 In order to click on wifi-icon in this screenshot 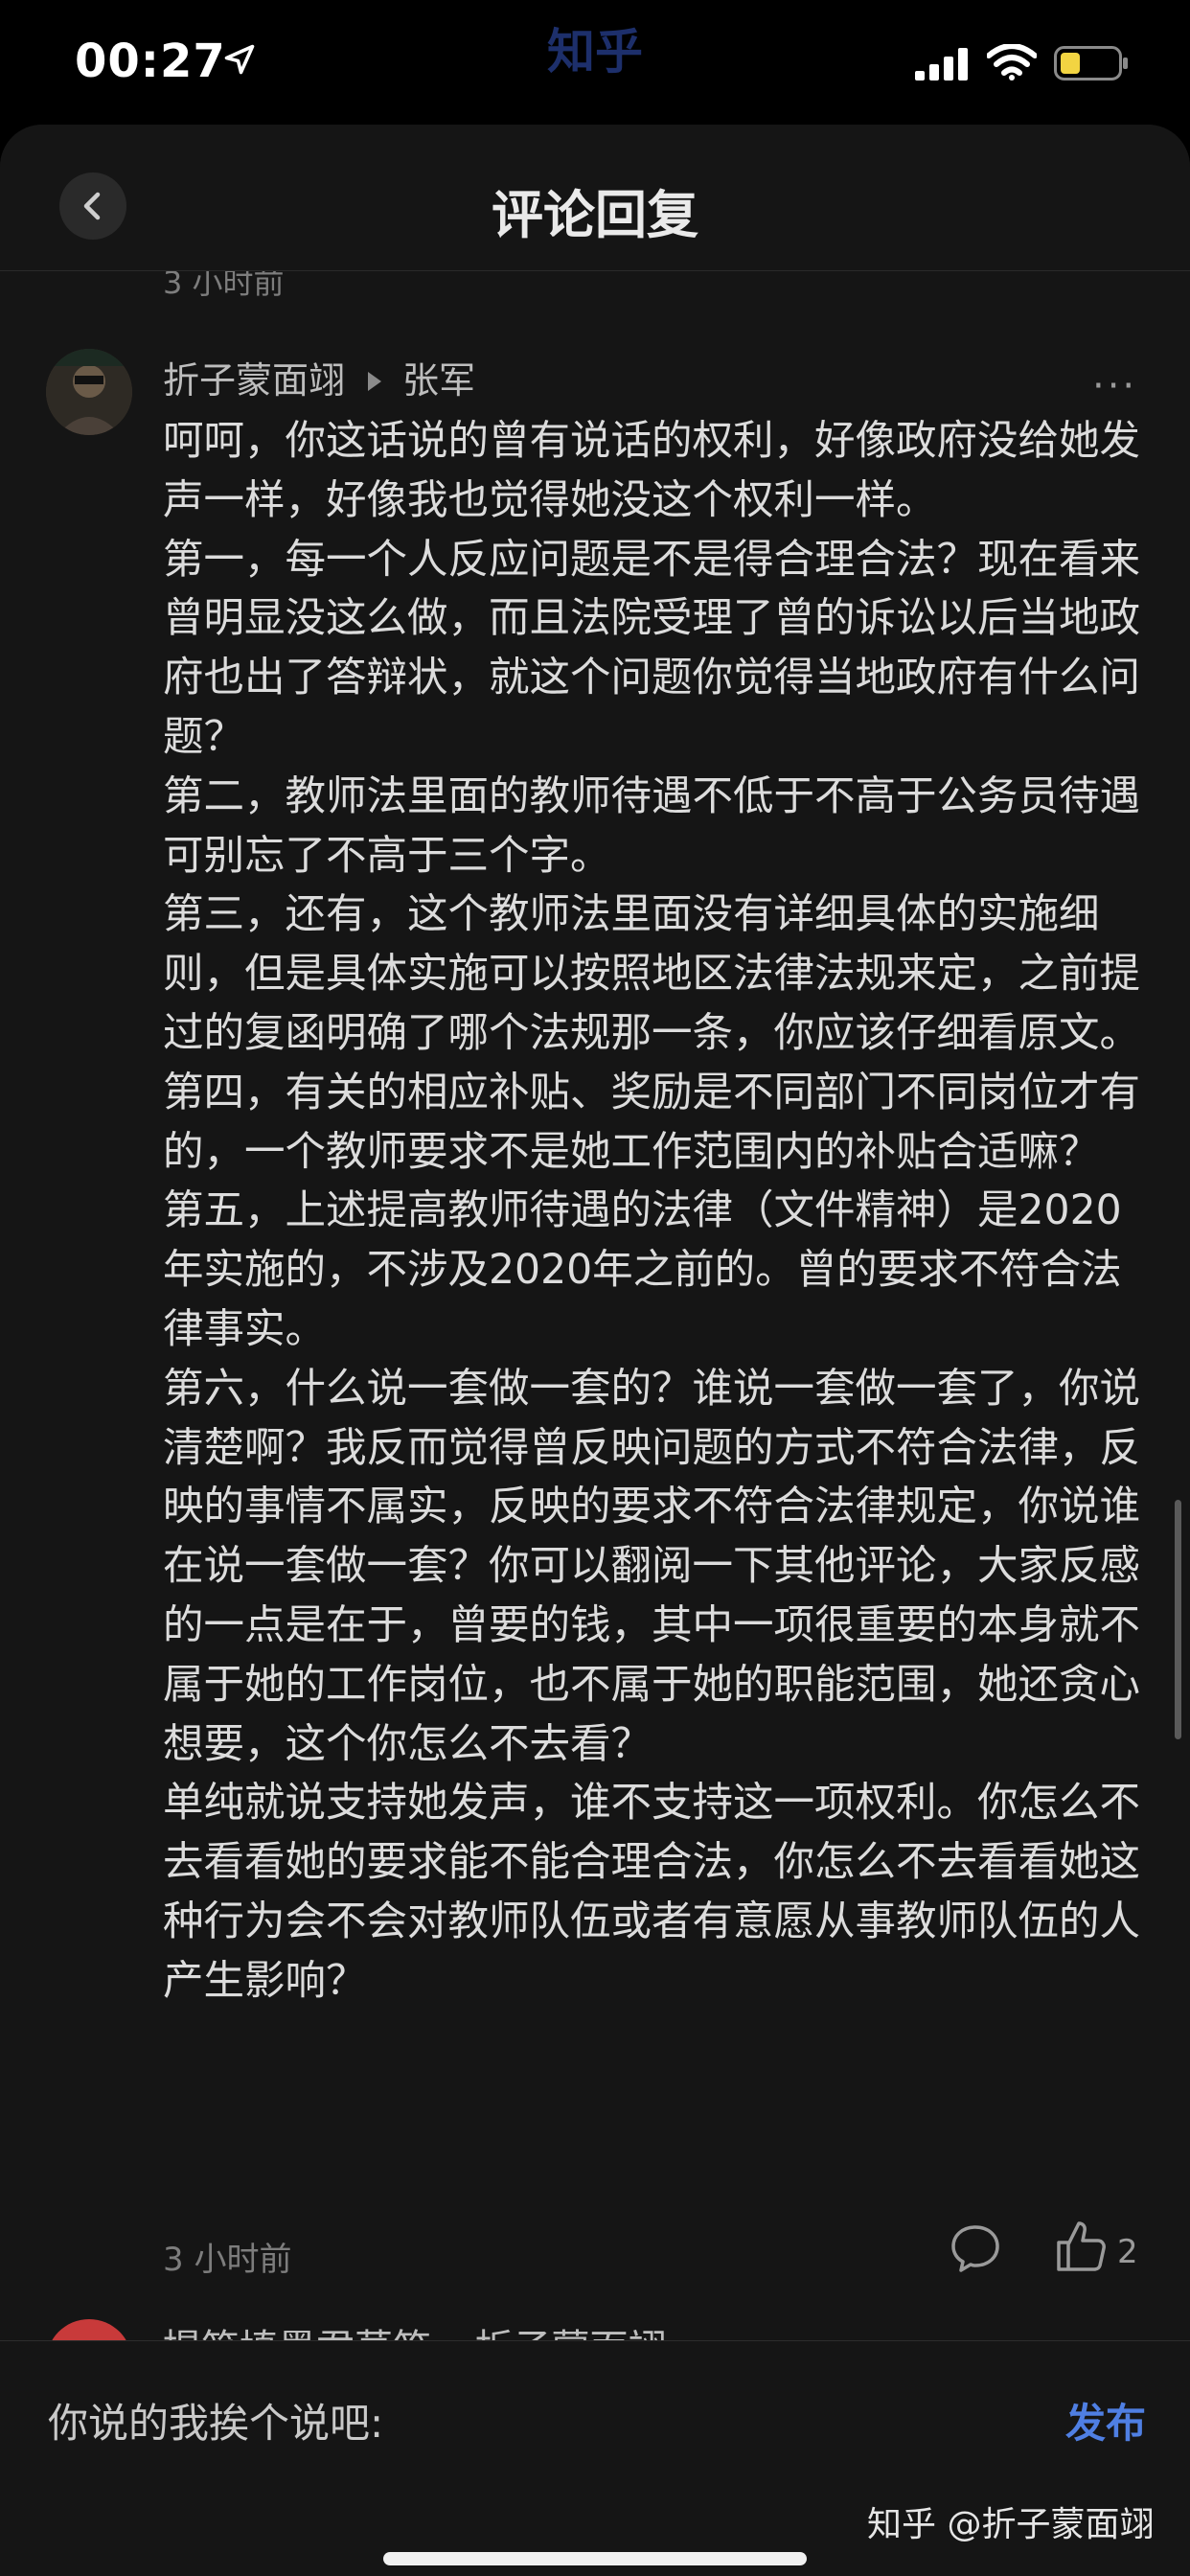, I will do `click(1012, 62)`.